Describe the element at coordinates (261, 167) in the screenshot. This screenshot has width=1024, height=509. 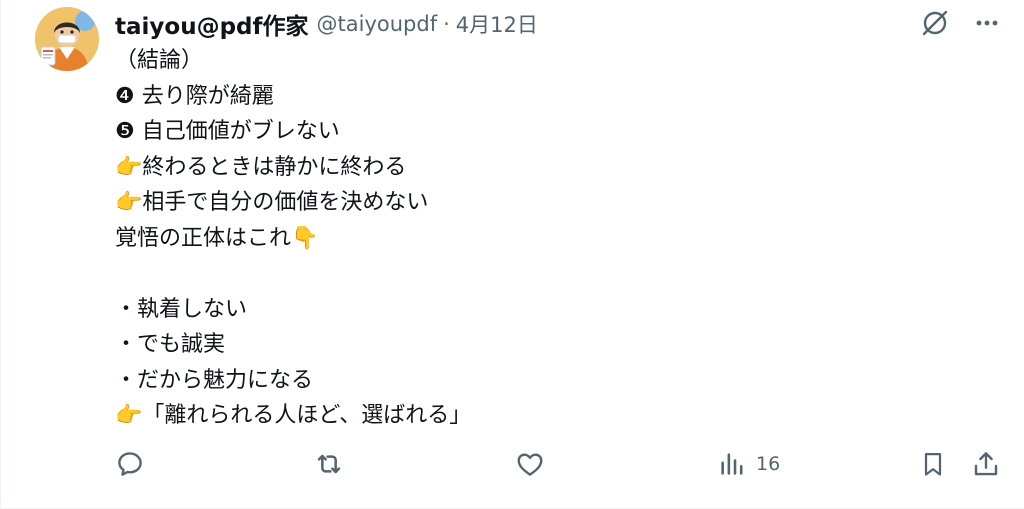
I see `tweet-line: 👉終わるときは静かに終わる` at that location.